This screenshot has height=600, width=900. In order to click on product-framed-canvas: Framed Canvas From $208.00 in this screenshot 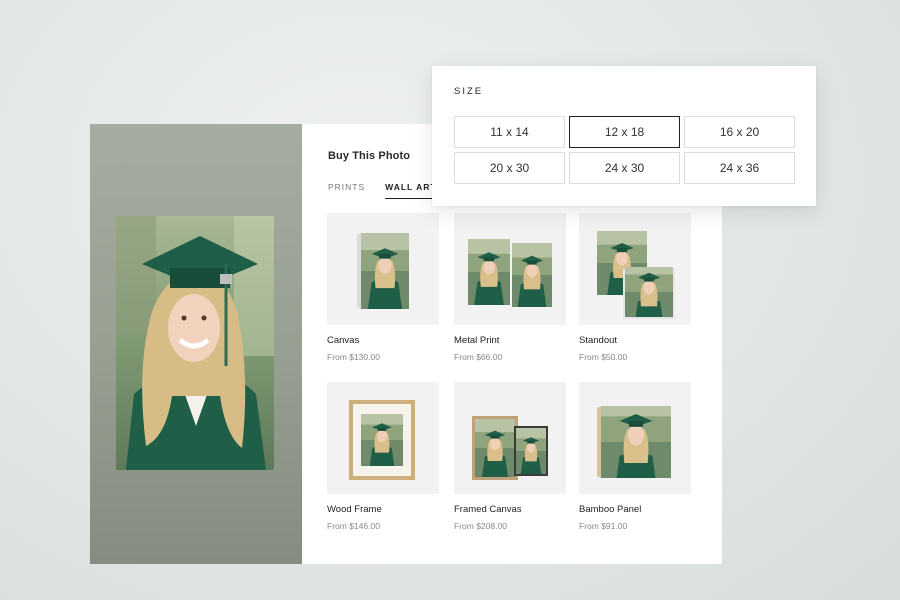, I will do `click(510, 456)`.